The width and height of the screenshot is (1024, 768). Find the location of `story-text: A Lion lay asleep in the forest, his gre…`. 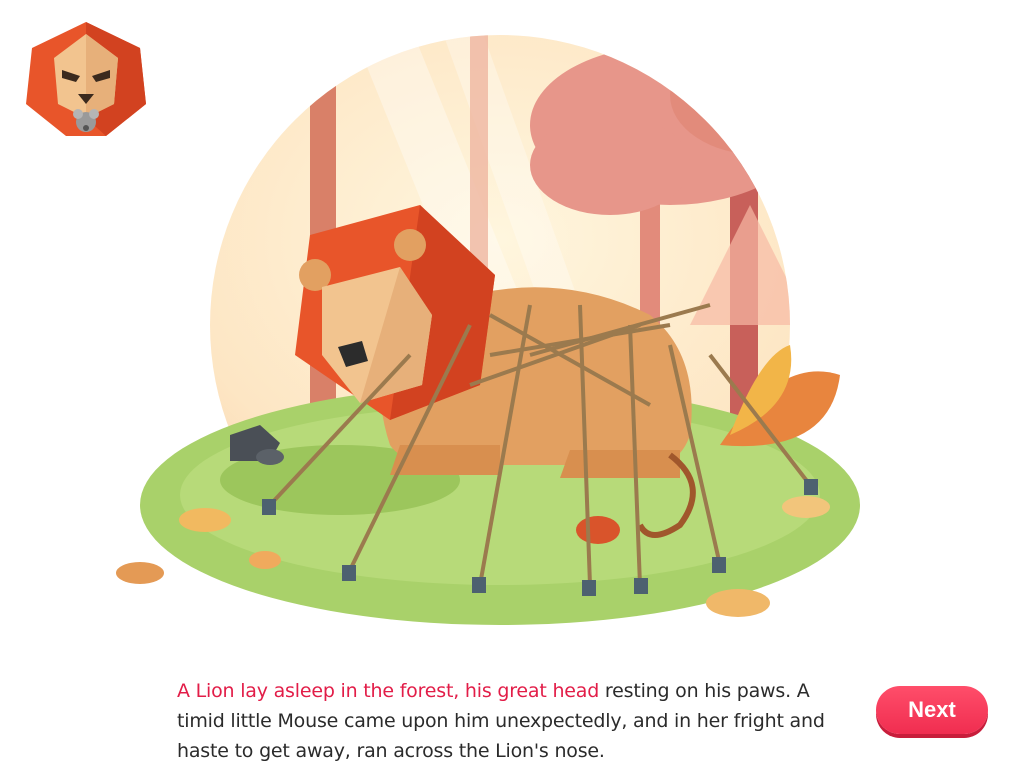

story-text: A Lion lay asleep in the forest, his gre… is located at coordinates (507, 721).